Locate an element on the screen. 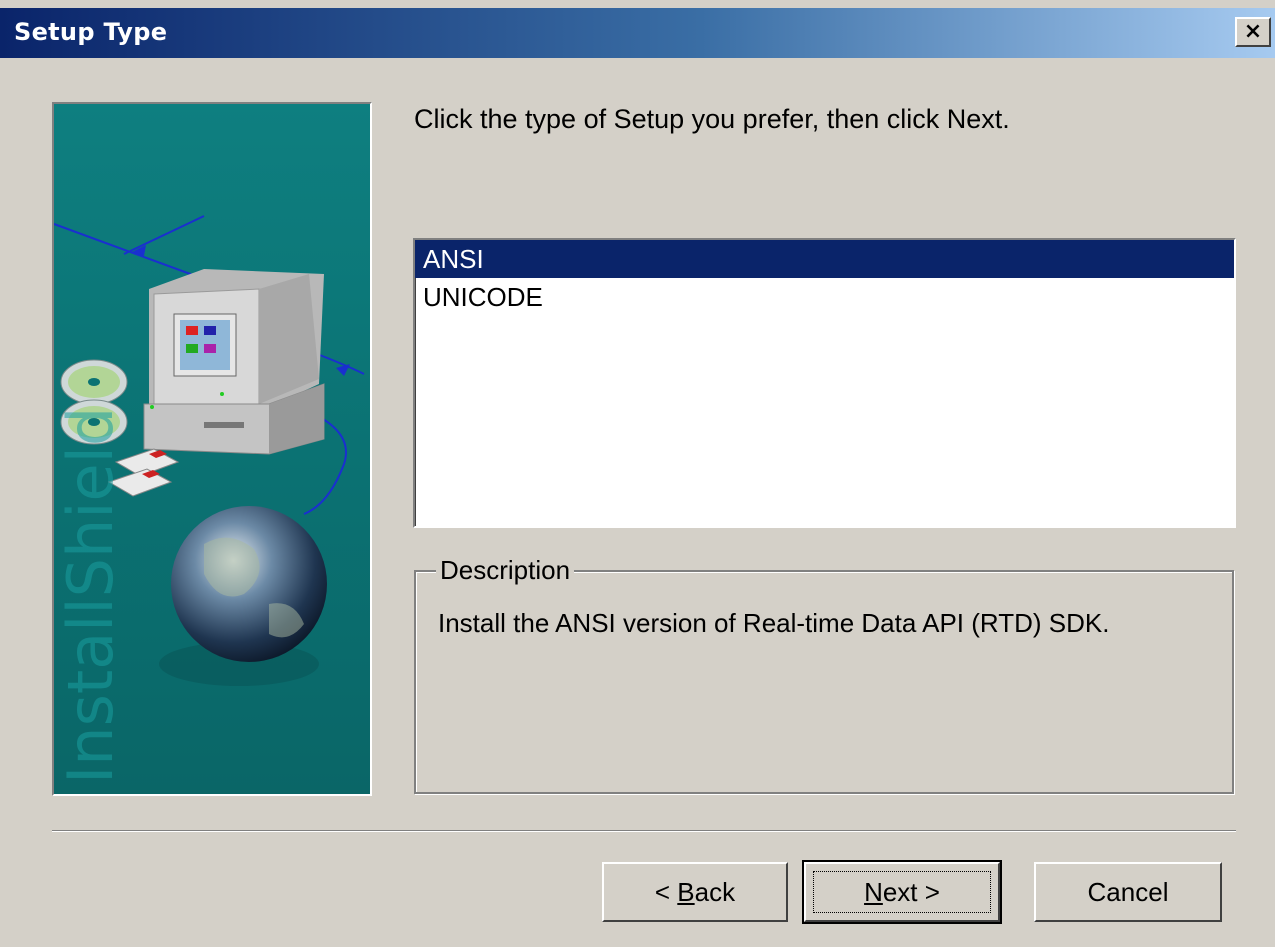  separator-line is located at coordinates (644, 831).